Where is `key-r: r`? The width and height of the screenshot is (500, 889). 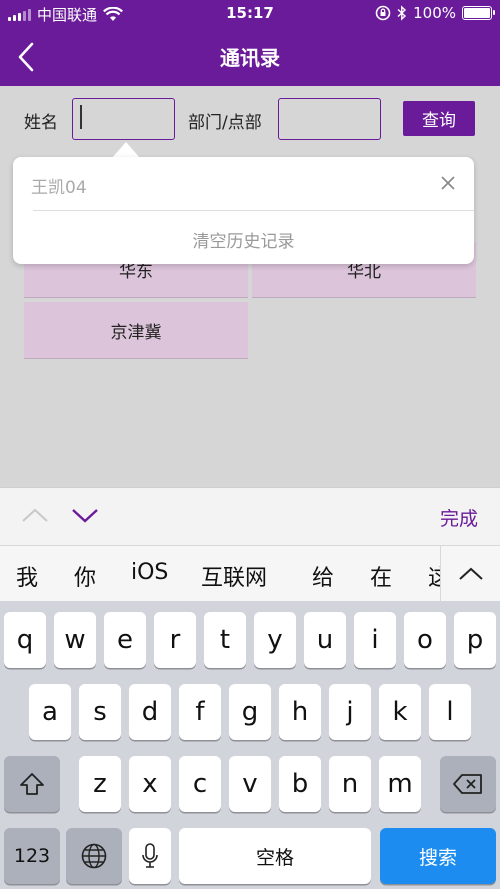
key-r: r is located at coordinates (175, 640).